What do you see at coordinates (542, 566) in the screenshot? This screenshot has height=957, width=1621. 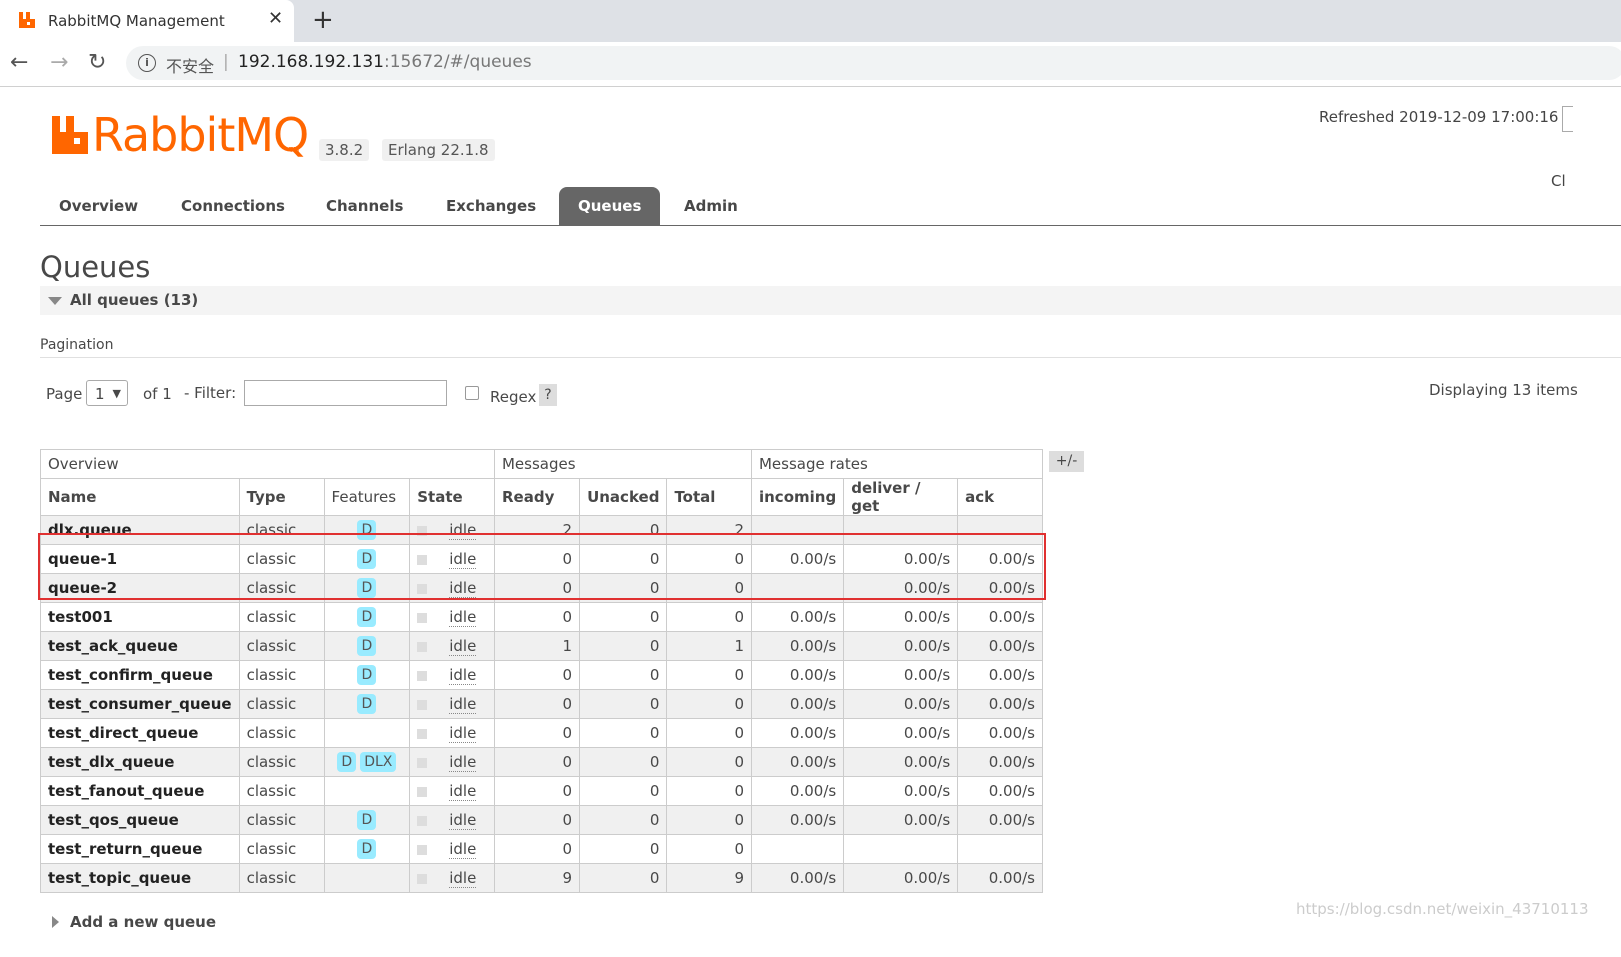 I see `highlight-box` at bounding box center [542, 566].